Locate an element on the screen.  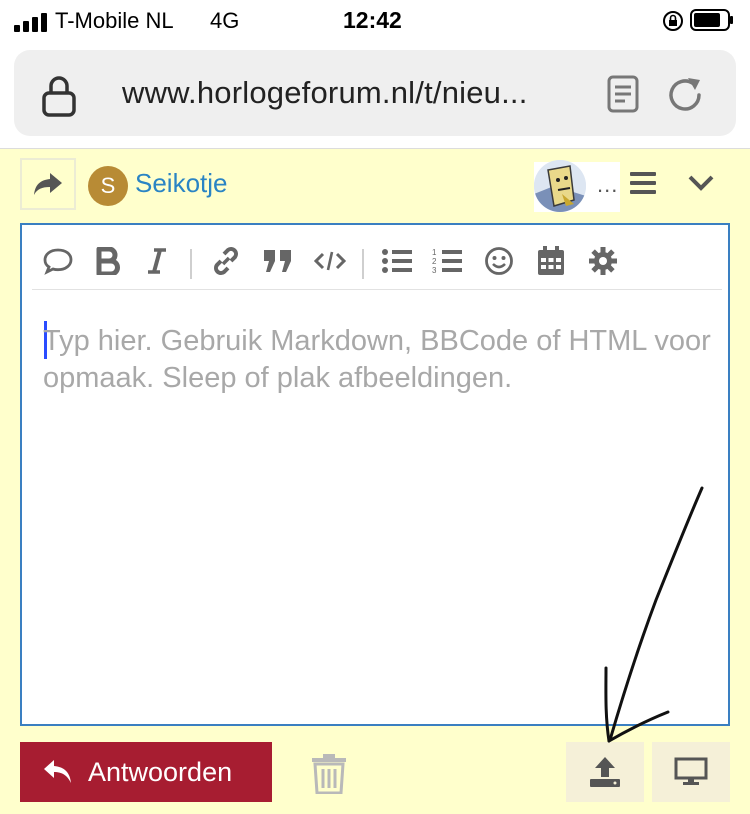
toggle-preview-button is located at coordinates (691, 772).